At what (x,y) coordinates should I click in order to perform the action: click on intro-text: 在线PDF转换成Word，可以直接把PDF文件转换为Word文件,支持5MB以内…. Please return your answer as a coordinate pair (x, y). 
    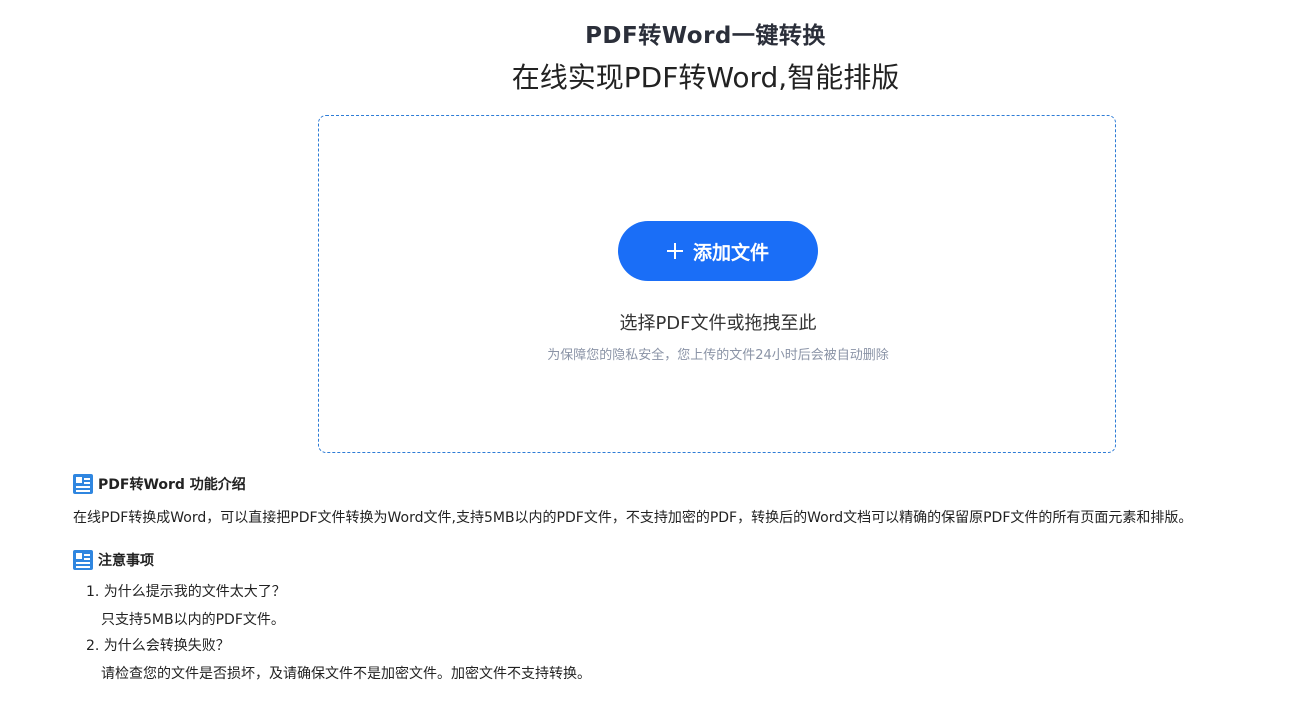
    Looking at the image, I should click on (633, 518).